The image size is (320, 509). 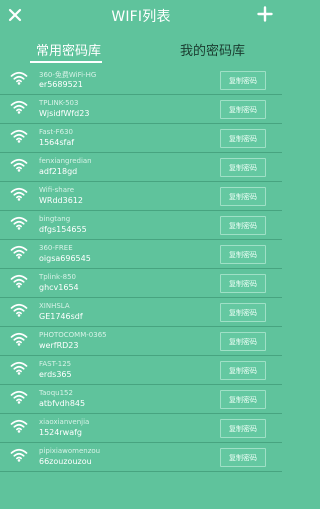 I want to click on wifi-list-item: PHOTOCOMM-0365 werfRD23 复制密码, so click(x=141, y=341).